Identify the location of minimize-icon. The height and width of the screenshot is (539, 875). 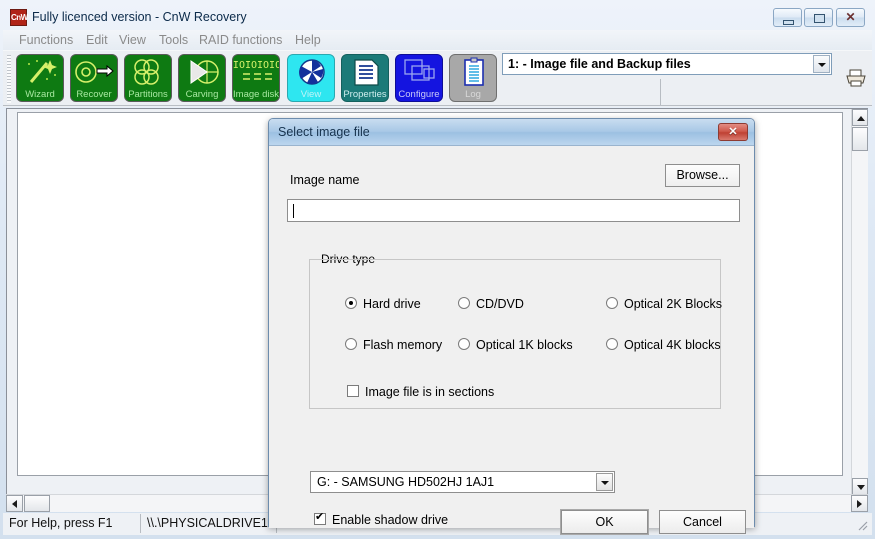
(787, 17).